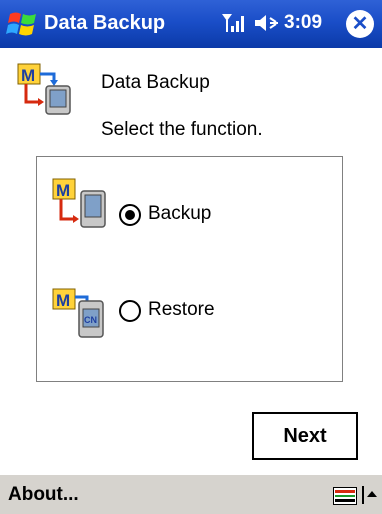 This screenshot has height=514, width=382. What do you see at coordinates (155, 82) in the screenshot?
I see `page-title: Data Backup` at bounding box center [155, 82].